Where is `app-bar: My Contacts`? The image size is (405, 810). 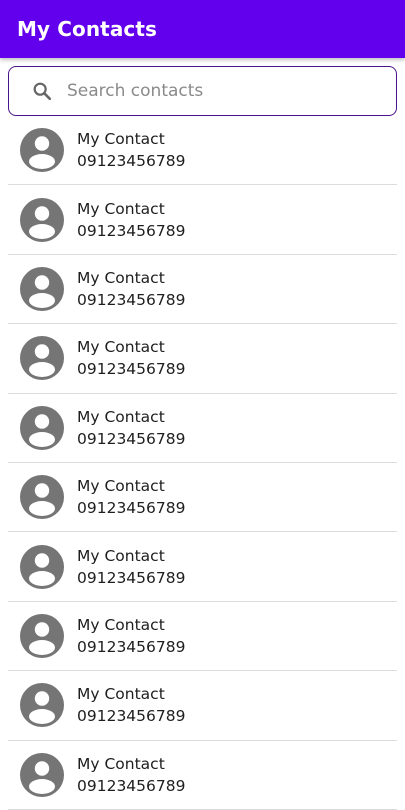
app-bar: My Contacts is located at coordinates (202, 29).